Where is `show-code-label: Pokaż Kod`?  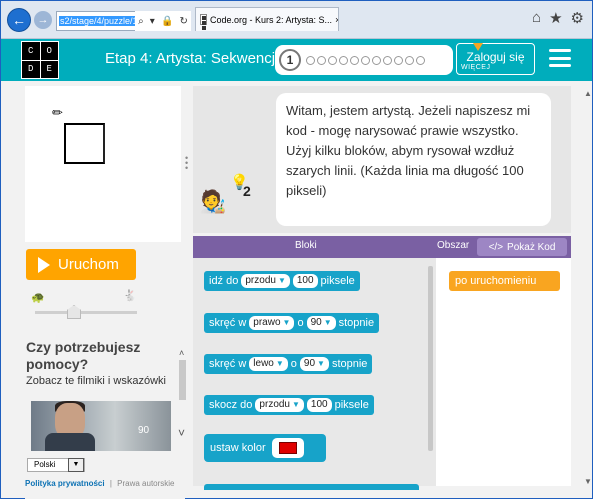 show-code-label: Pokaż Kod is located at coordinates (531, 247).